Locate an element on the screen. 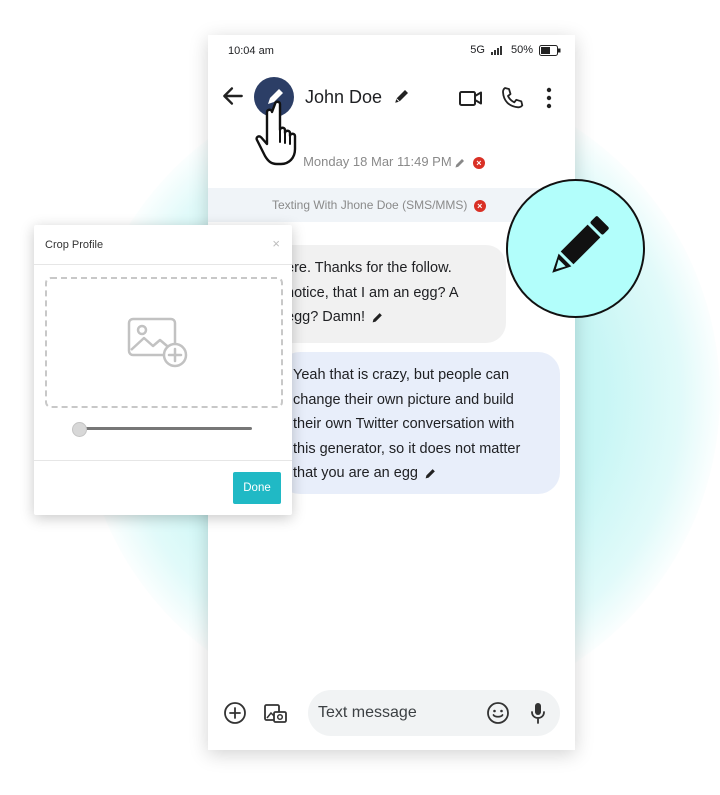 The height and width of the screenshot is (795, 720). emoji-icon is located at coordinates (498, 713).